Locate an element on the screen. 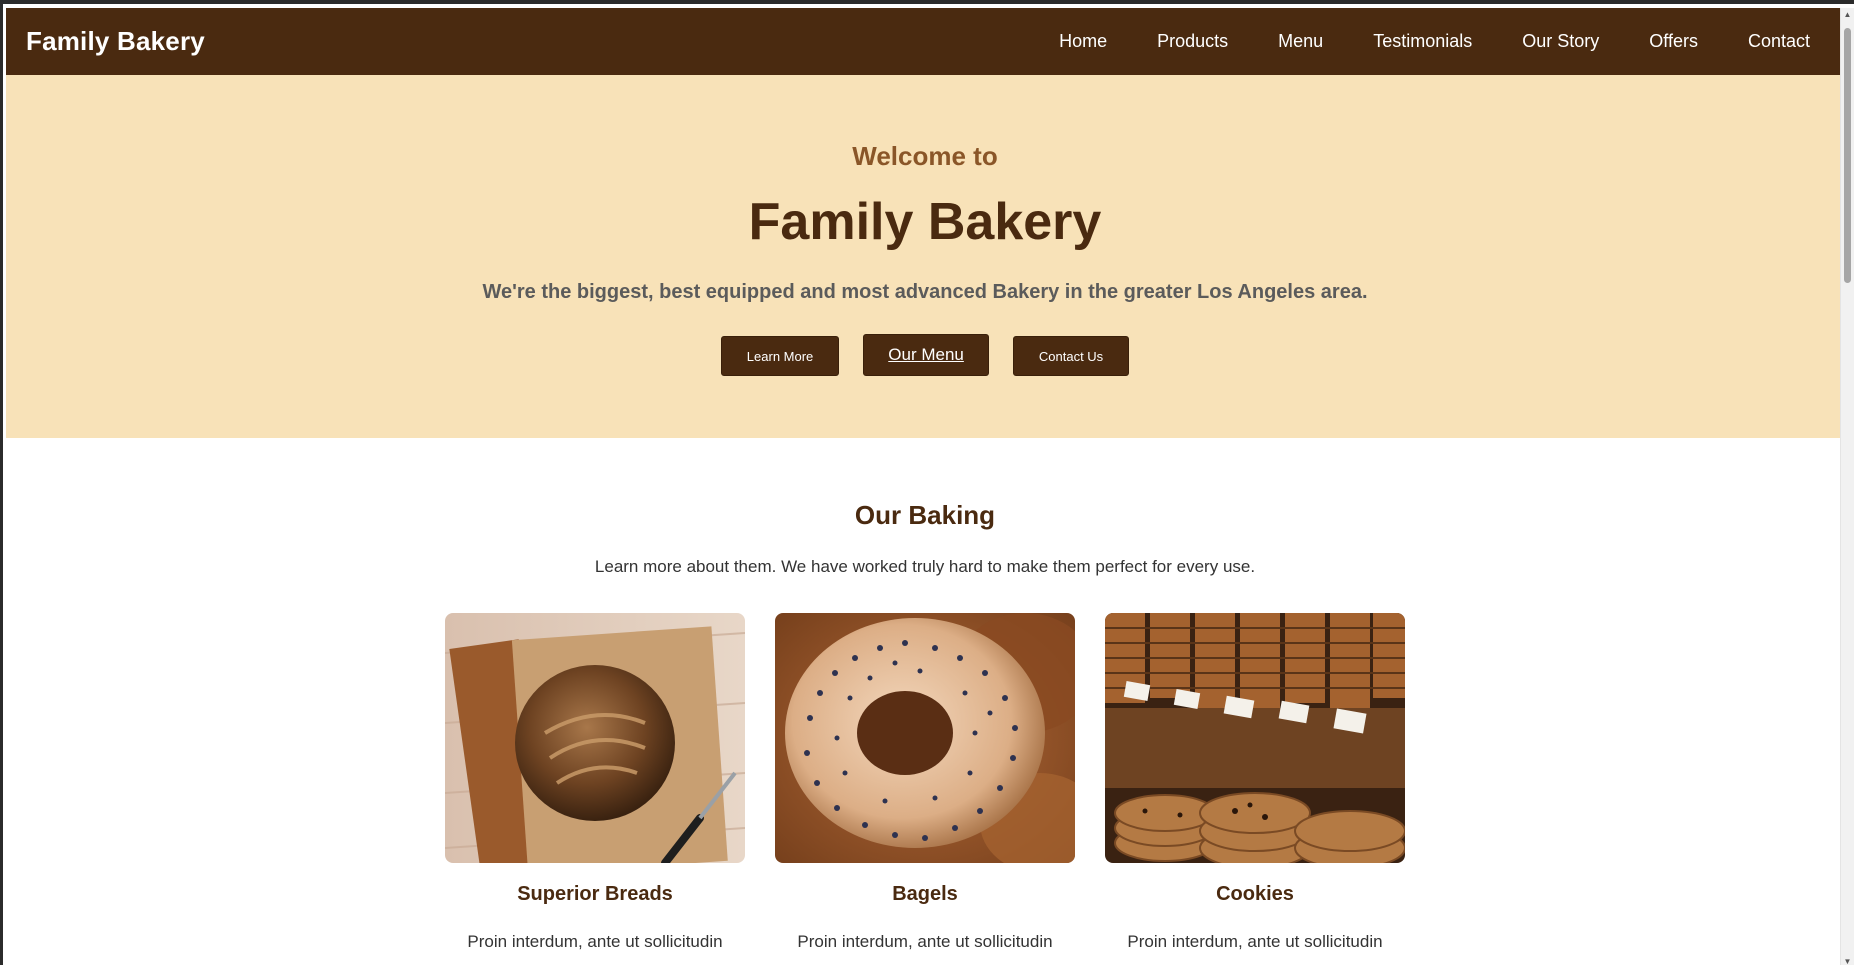 This screenshot has height=965, width=1854. bagel-image is located at coordinates (925, 738).